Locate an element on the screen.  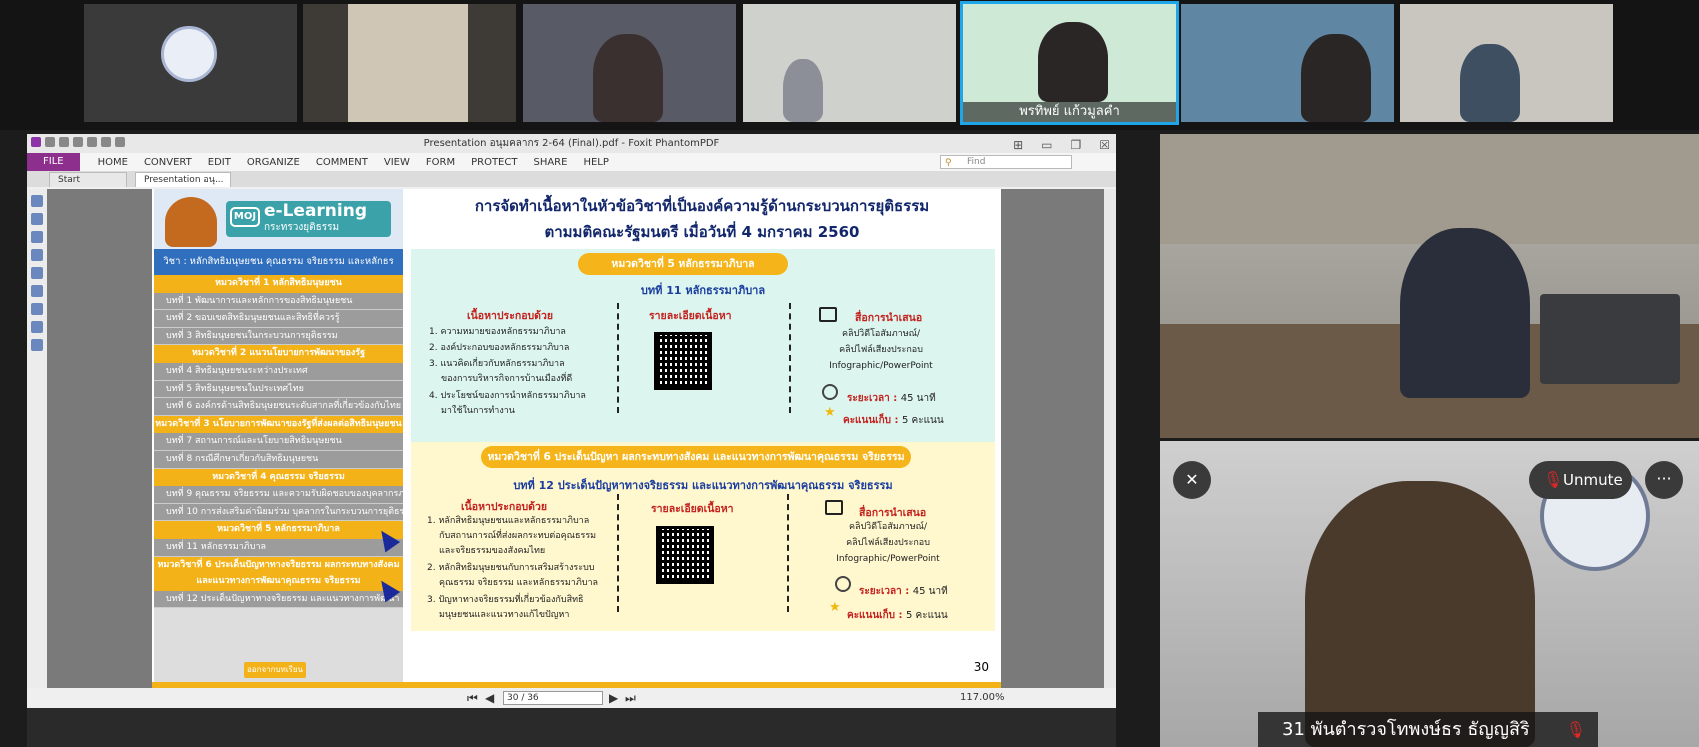
toc-unit: หมวดวิชาที่ 5 หลักธรรมาภิบาล is located at coordinates (278, 530).